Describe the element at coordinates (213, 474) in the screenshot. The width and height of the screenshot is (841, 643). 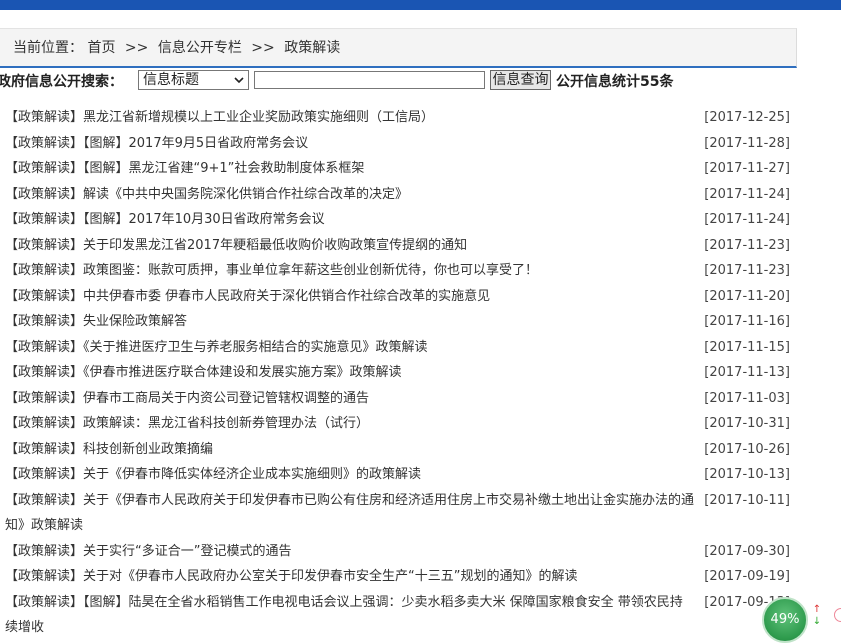
I see `list-item-link: 【政策解读】关于《伊春市降低实体经济企业成本实施细则》的政策解读` at that location.